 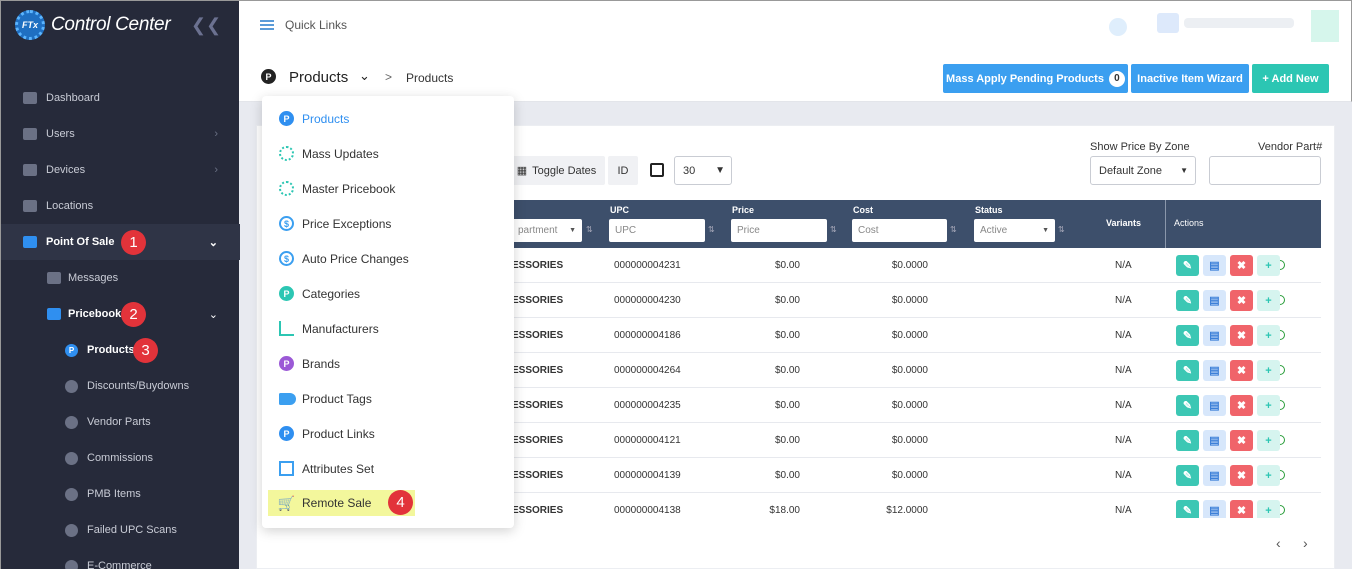 I want to click on menu-item-master-pricebook: Master Pricebook, so click(x=388, y=188).